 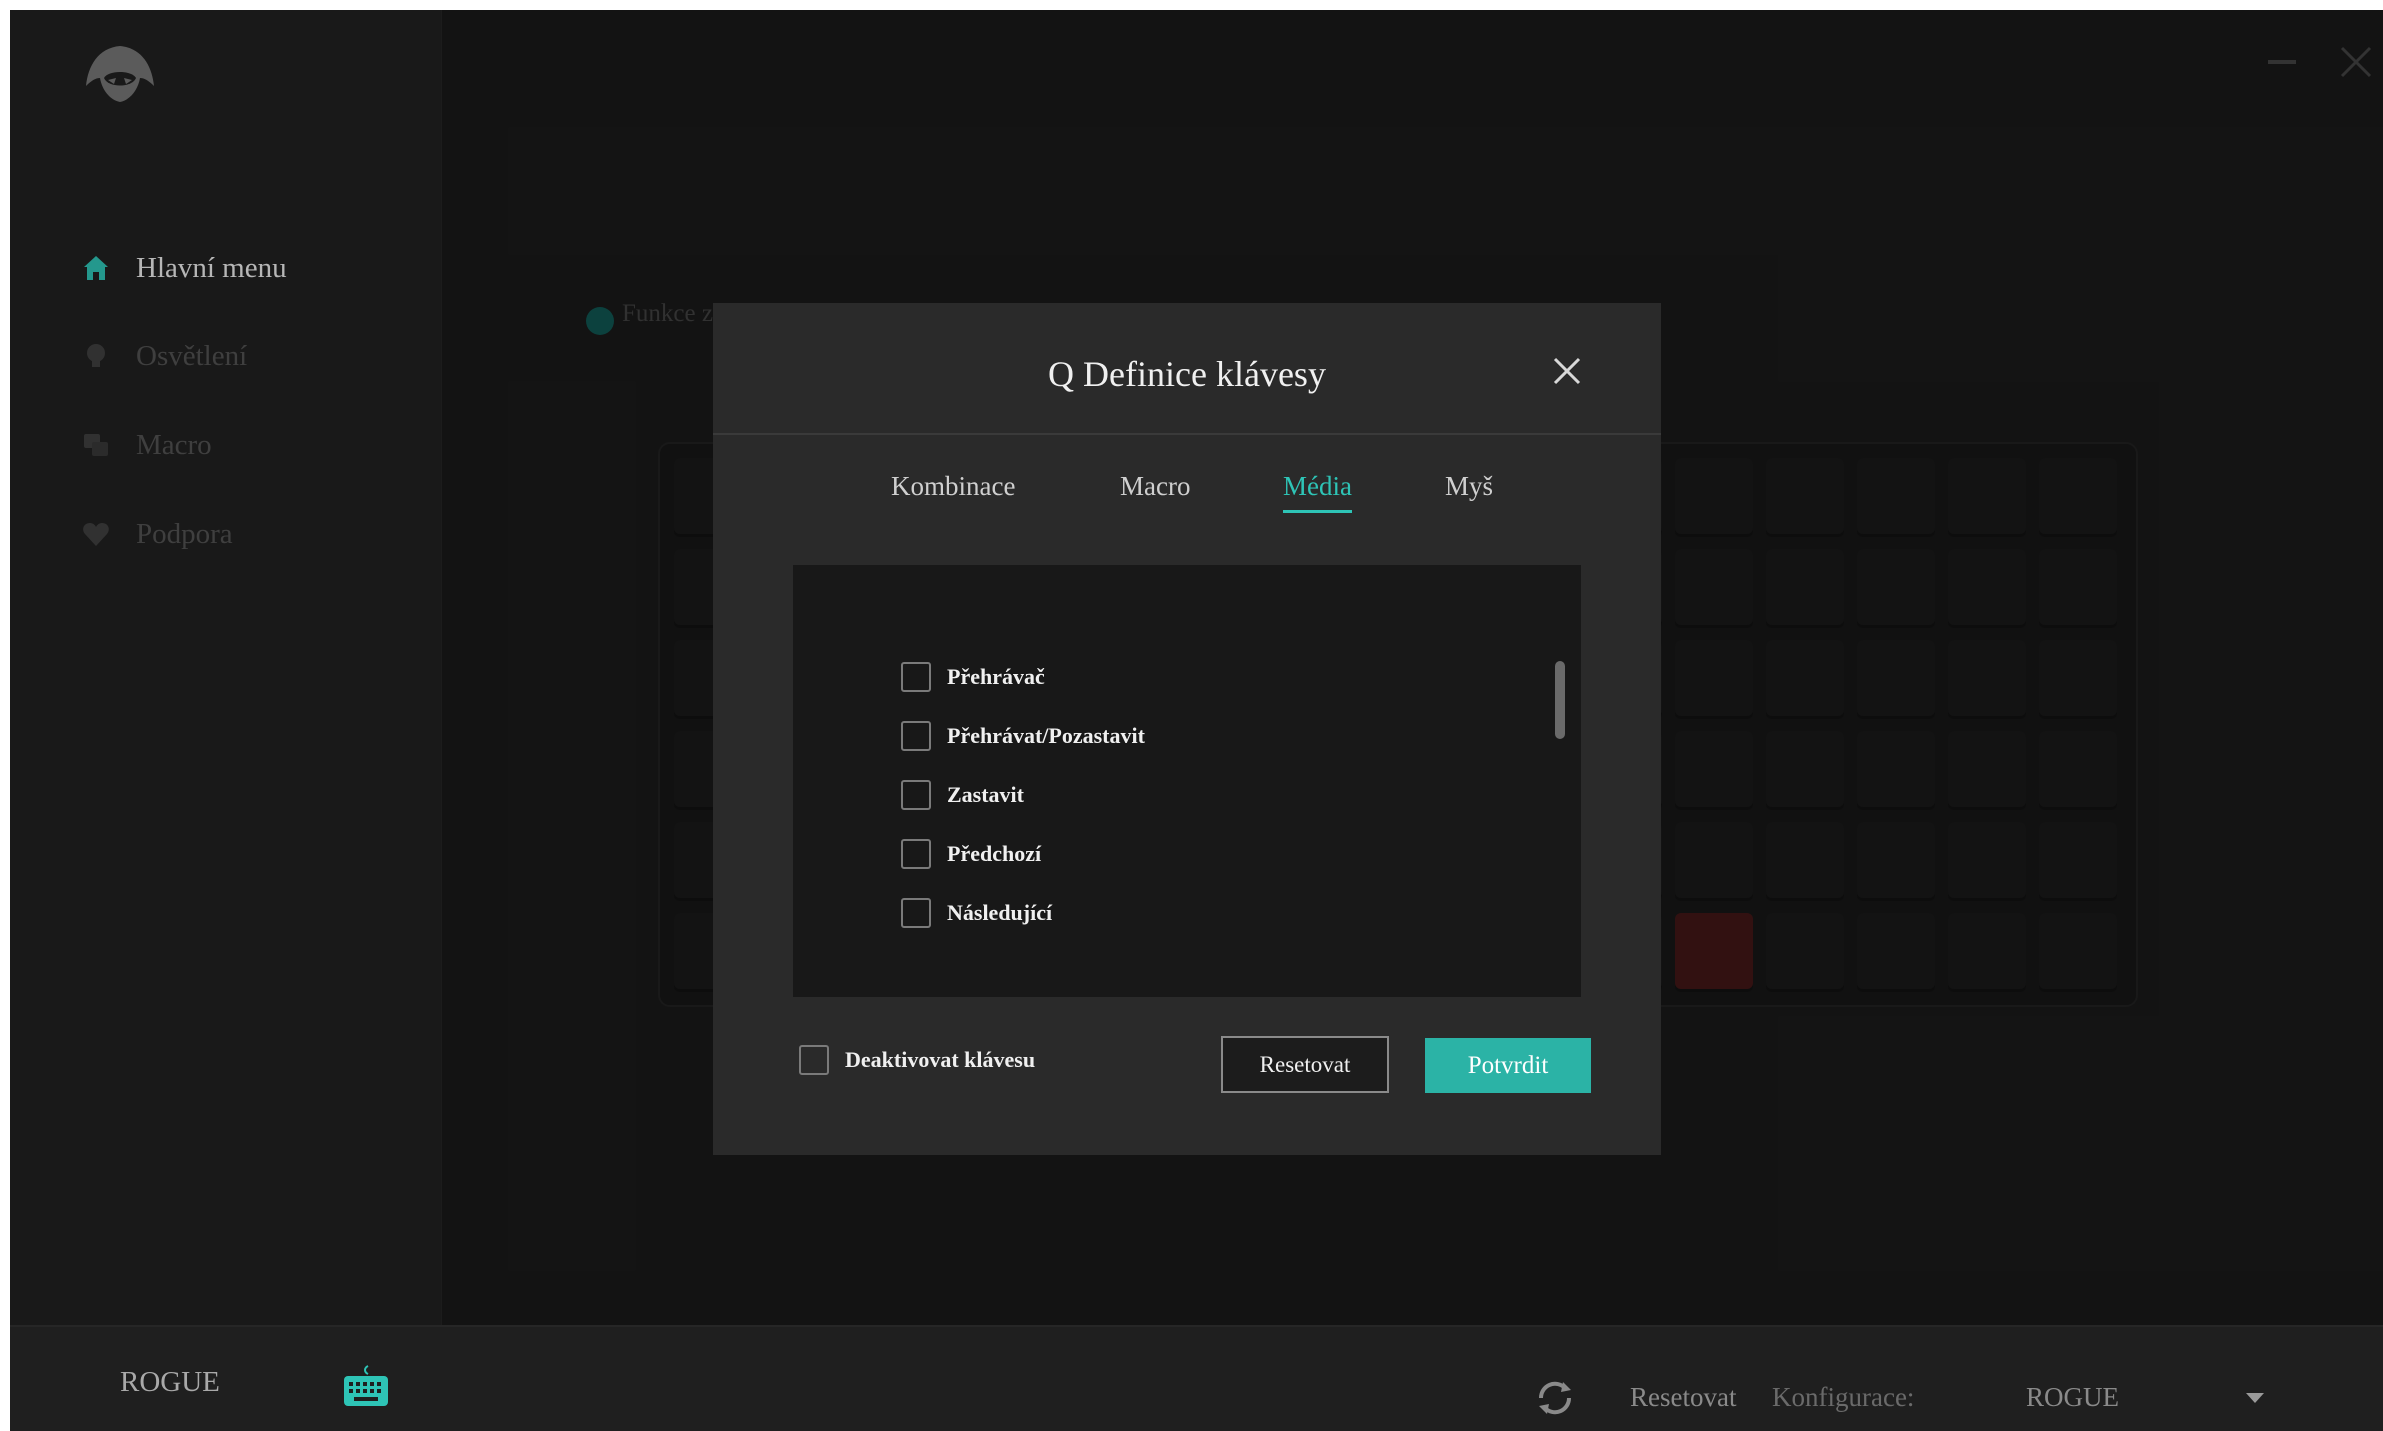 What do you see at coordinates (1560, 700) in the screenshot?
I see `scrollbar-thumb` at bounding box center [1560, 700].